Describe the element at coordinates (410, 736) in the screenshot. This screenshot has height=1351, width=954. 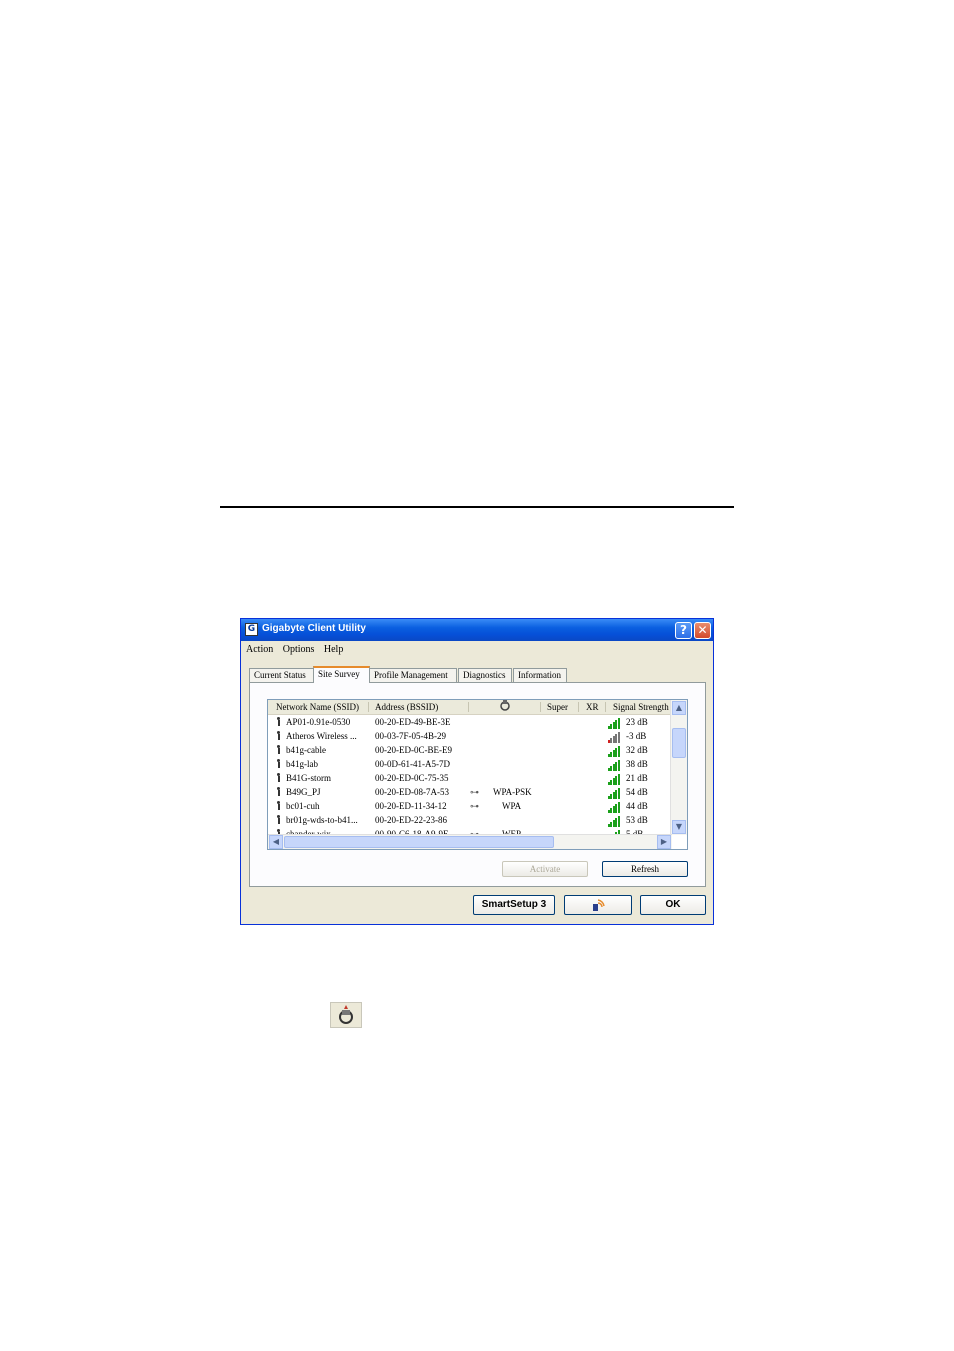
I see `row-bssid: 00-03-7F-05-4B-29` at that location.